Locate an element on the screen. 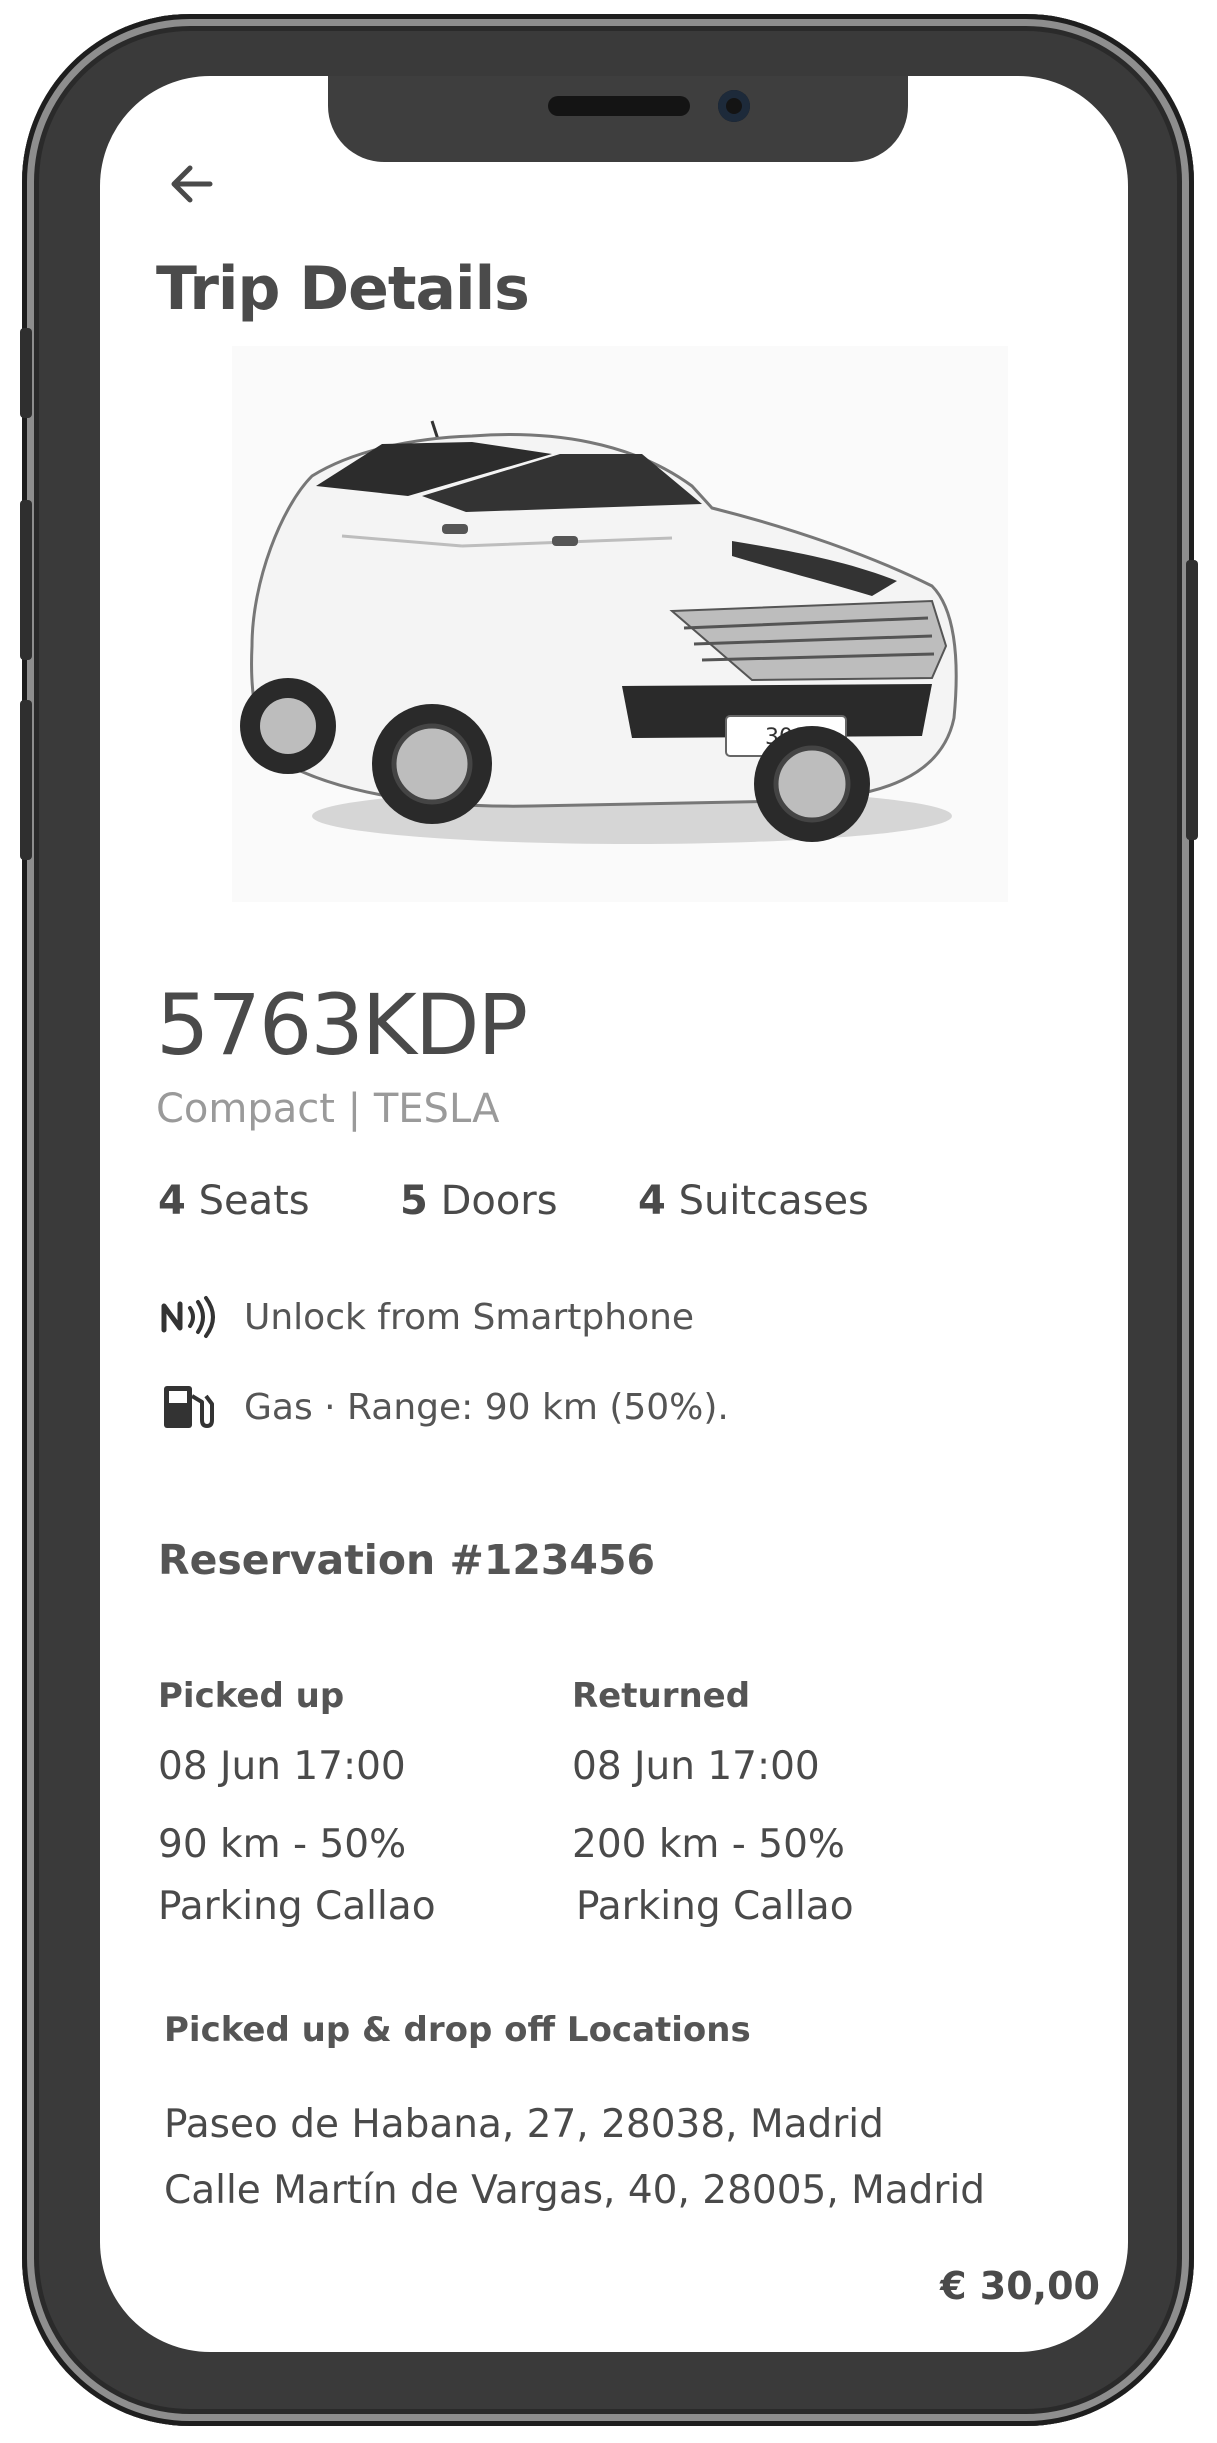 The width and height of the screenshot is (1217, 2443). suitcases-label: Suitcases is located at coordinates (773, 1201).